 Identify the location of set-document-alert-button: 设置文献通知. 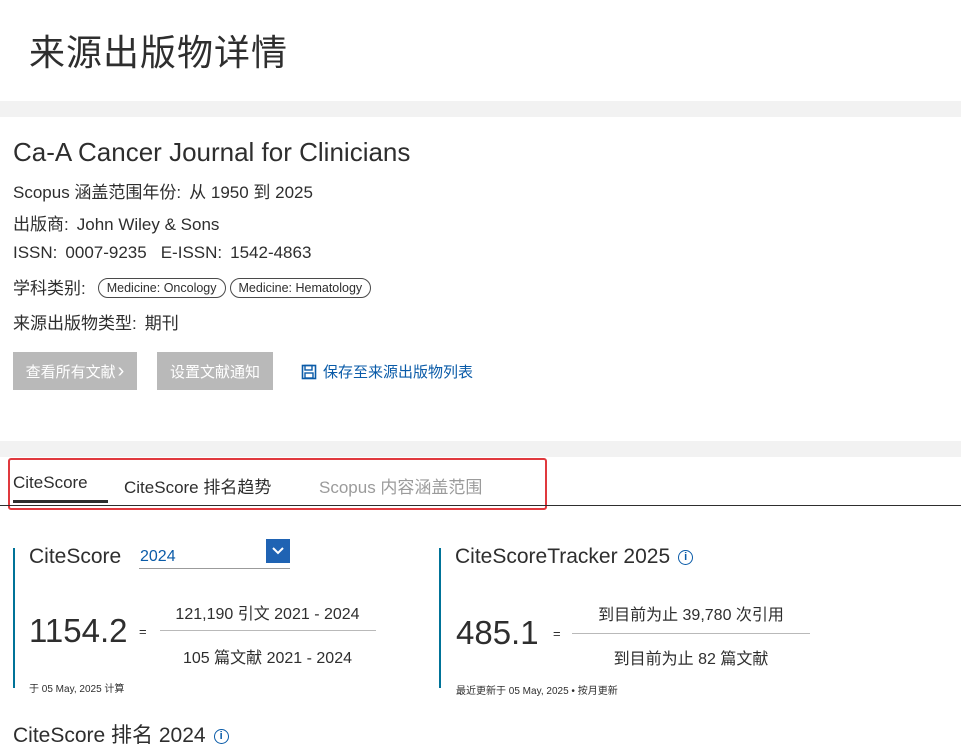
(215, 371).